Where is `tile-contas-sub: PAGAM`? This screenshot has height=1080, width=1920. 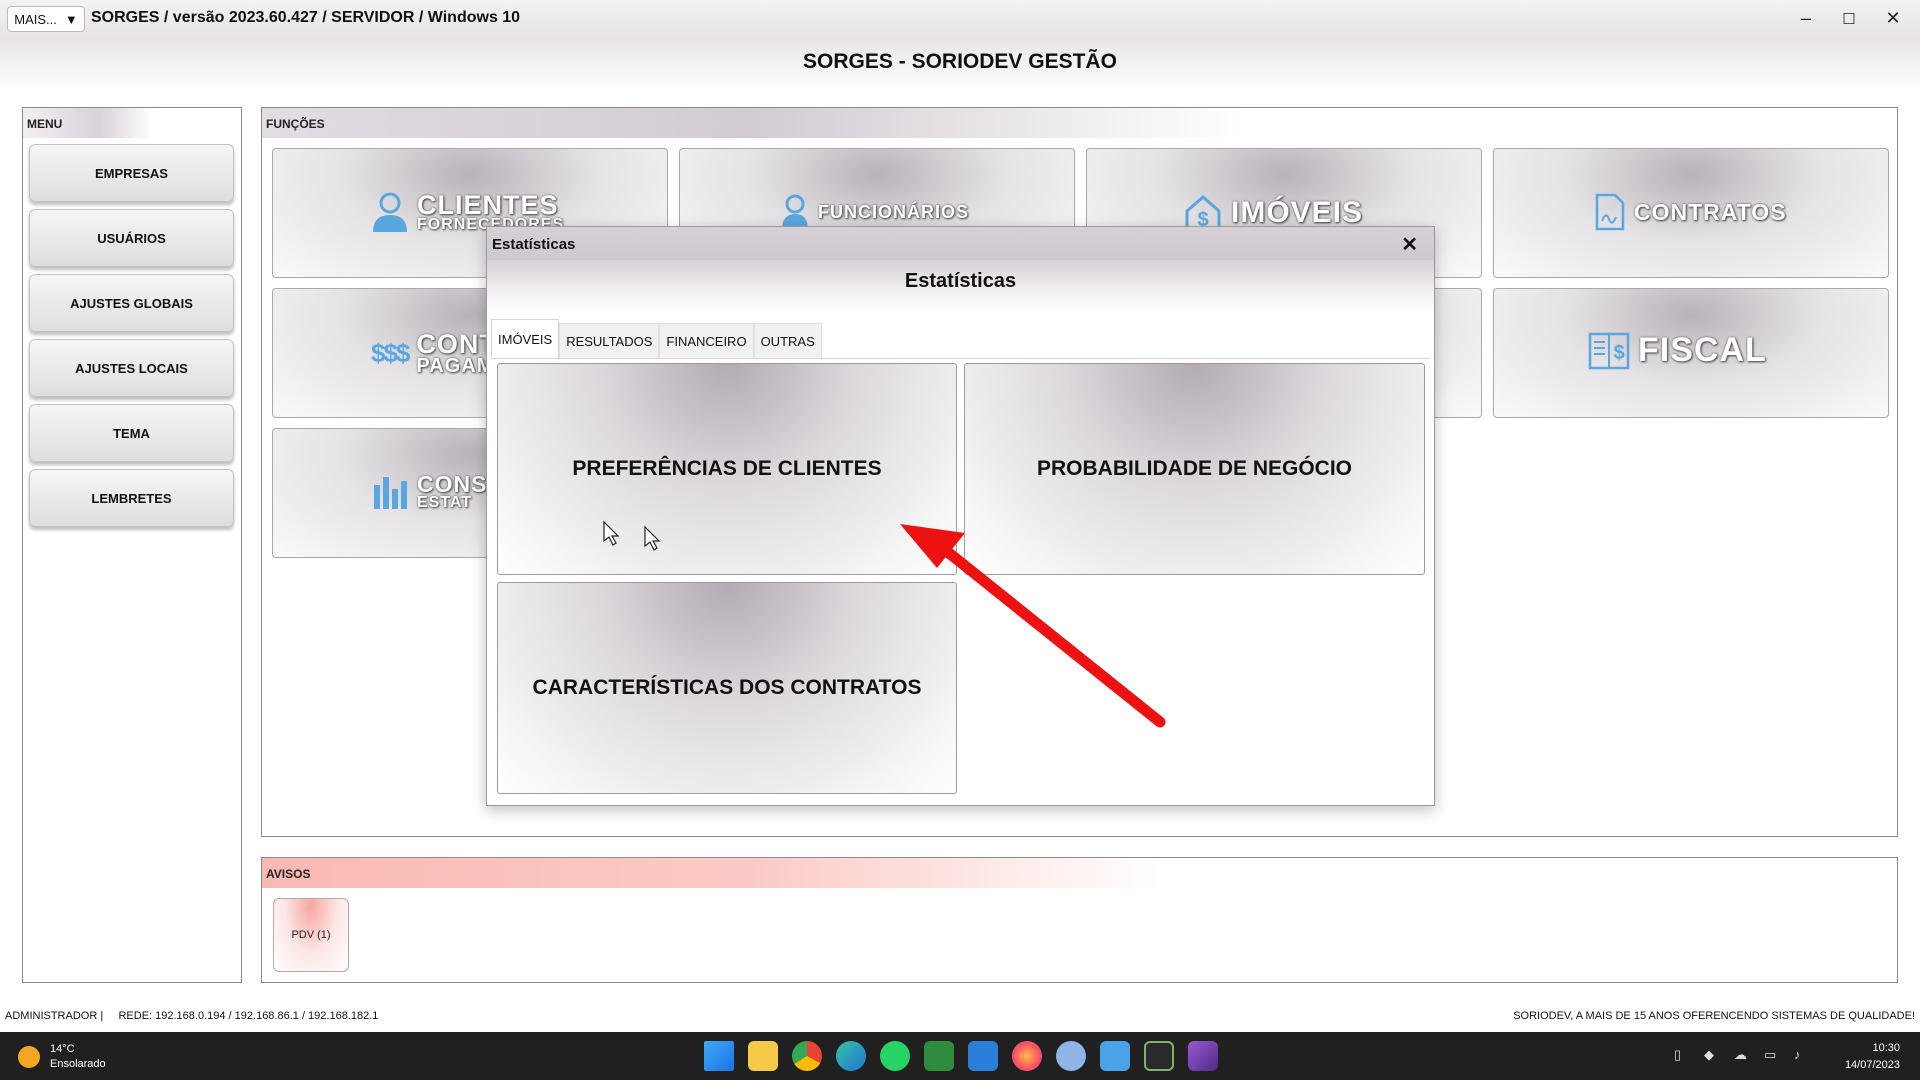
tile-contas-sub: PAGAM is located at coordinates (455, 366).